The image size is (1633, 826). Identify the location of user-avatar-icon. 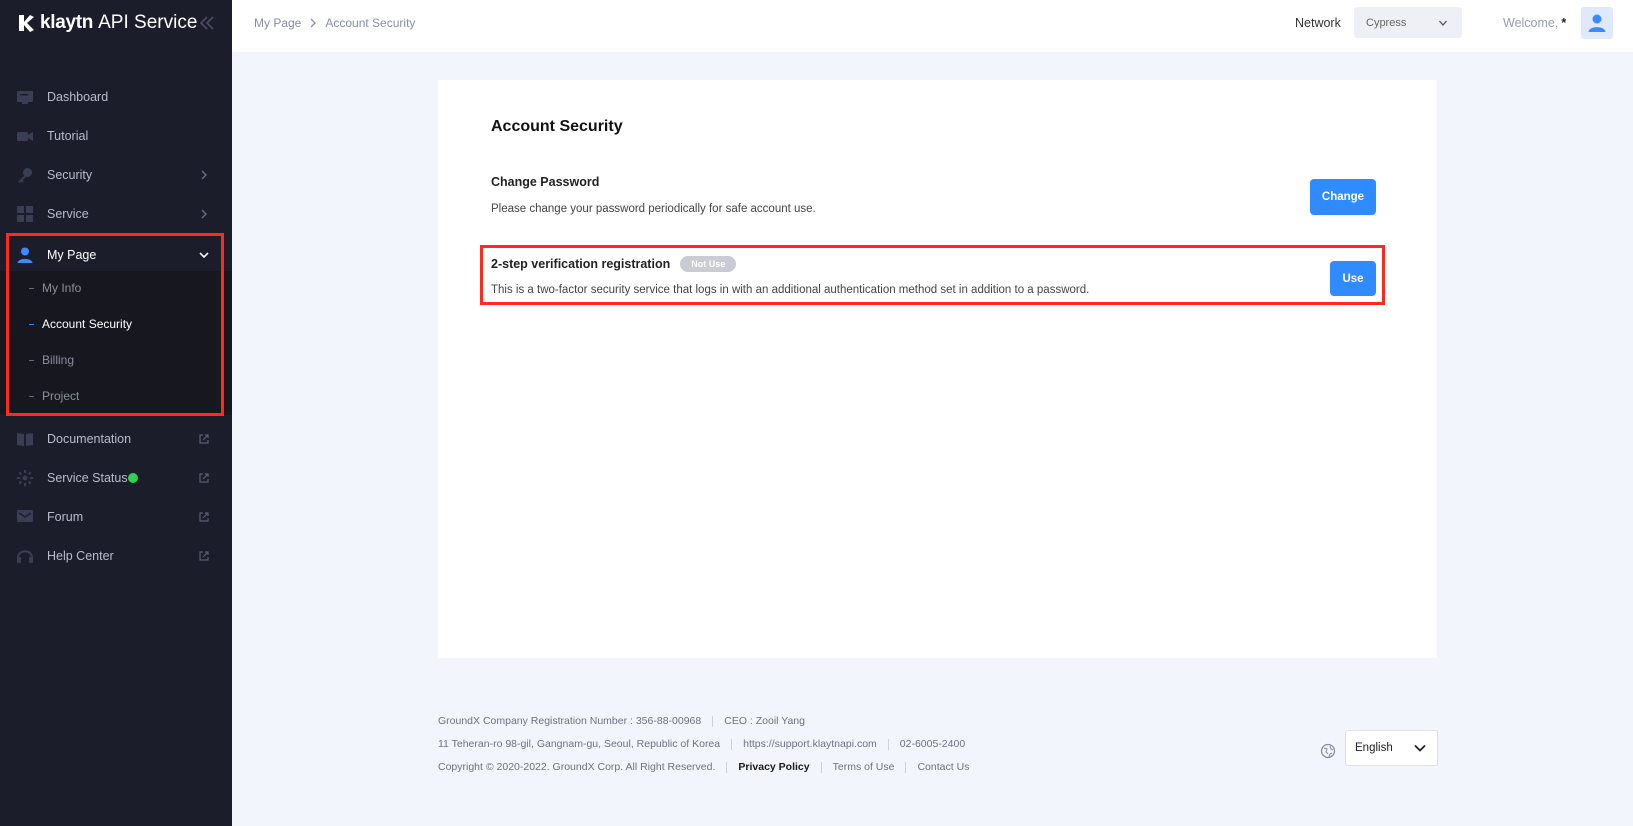
(1597, 23).